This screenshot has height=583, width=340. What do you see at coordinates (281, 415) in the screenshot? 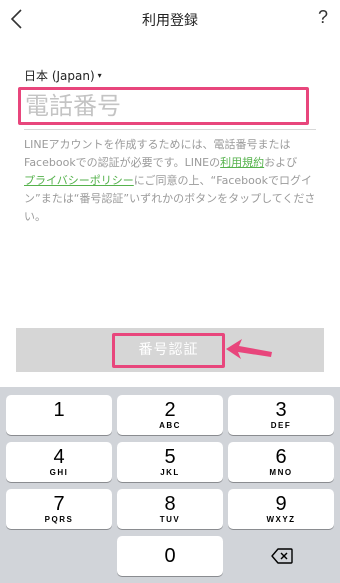
I see `key-3: 3 DEF` at bounding box center [281, 415].